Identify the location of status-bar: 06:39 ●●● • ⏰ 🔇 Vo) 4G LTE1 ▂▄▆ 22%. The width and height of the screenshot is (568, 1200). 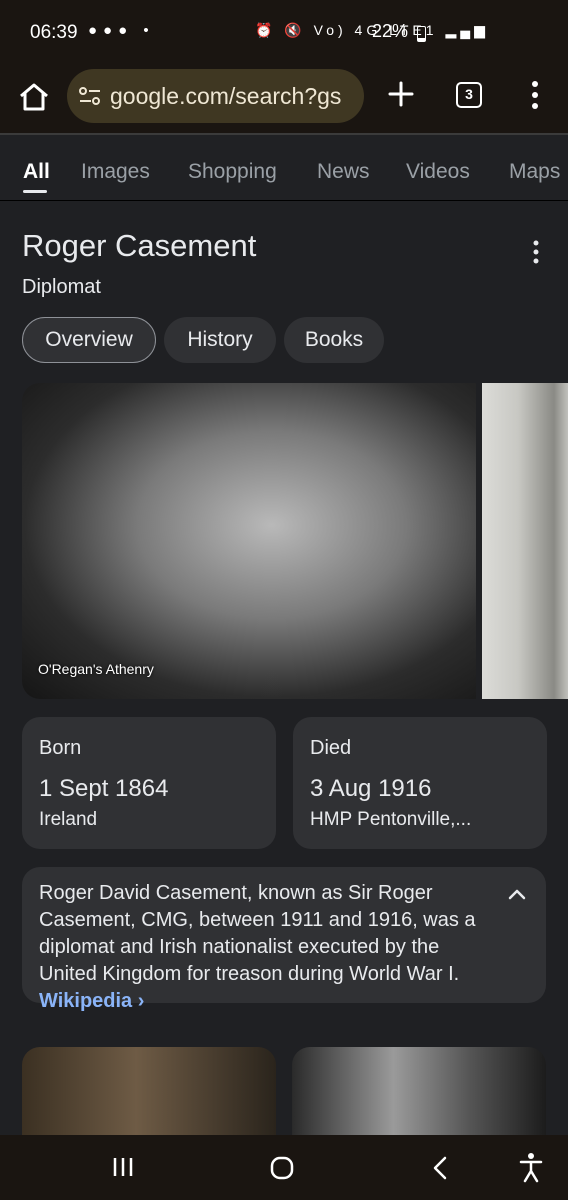
(284, 33).